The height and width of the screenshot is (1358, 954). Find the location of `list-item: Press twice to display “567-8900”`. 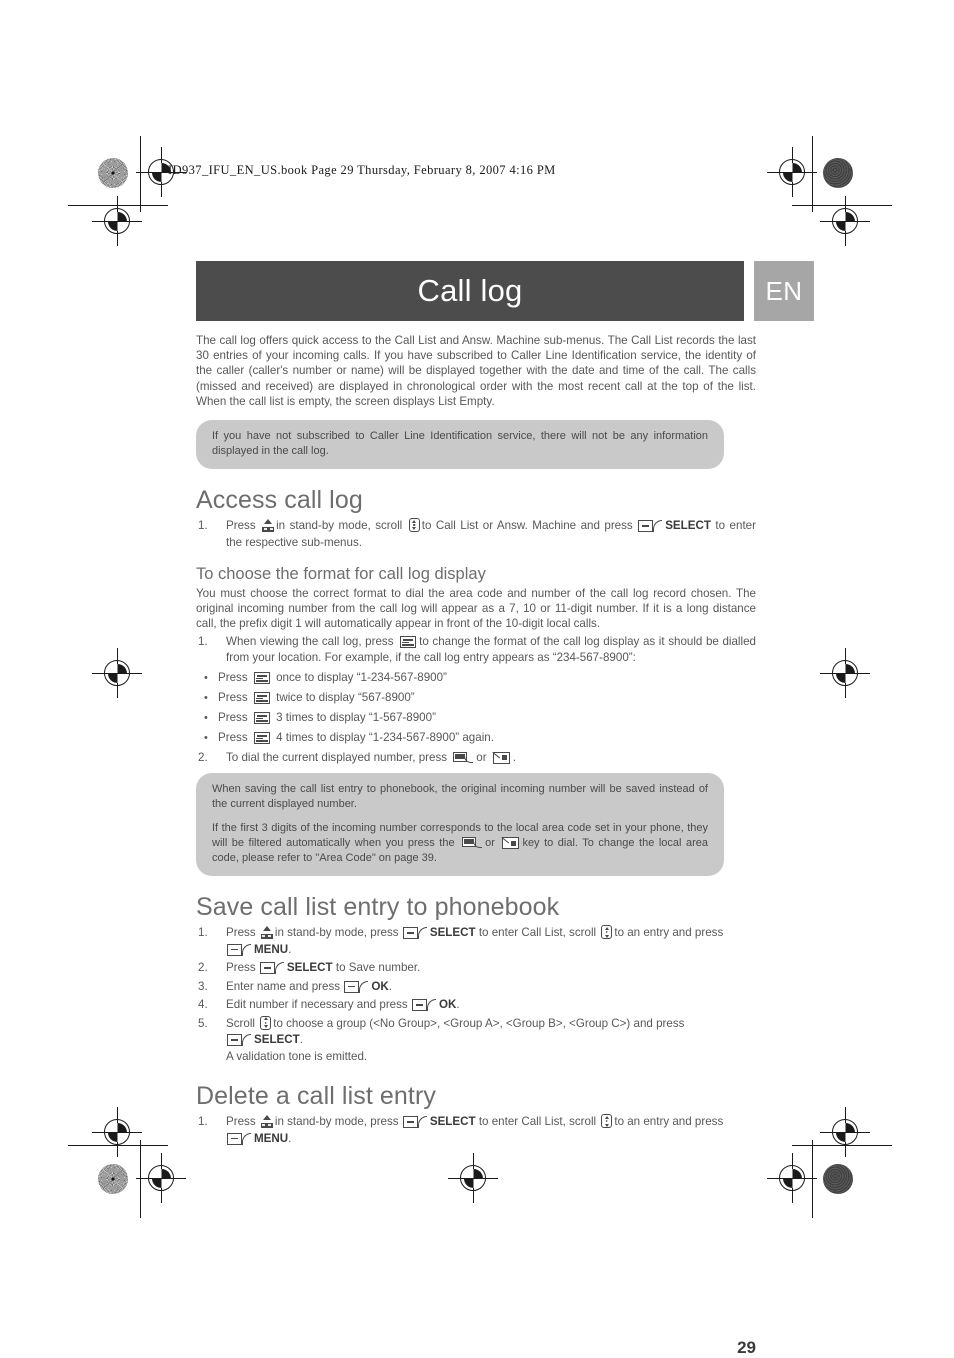

list-item: Press twice to display “567-8900” is located at coordinates (476, 698).